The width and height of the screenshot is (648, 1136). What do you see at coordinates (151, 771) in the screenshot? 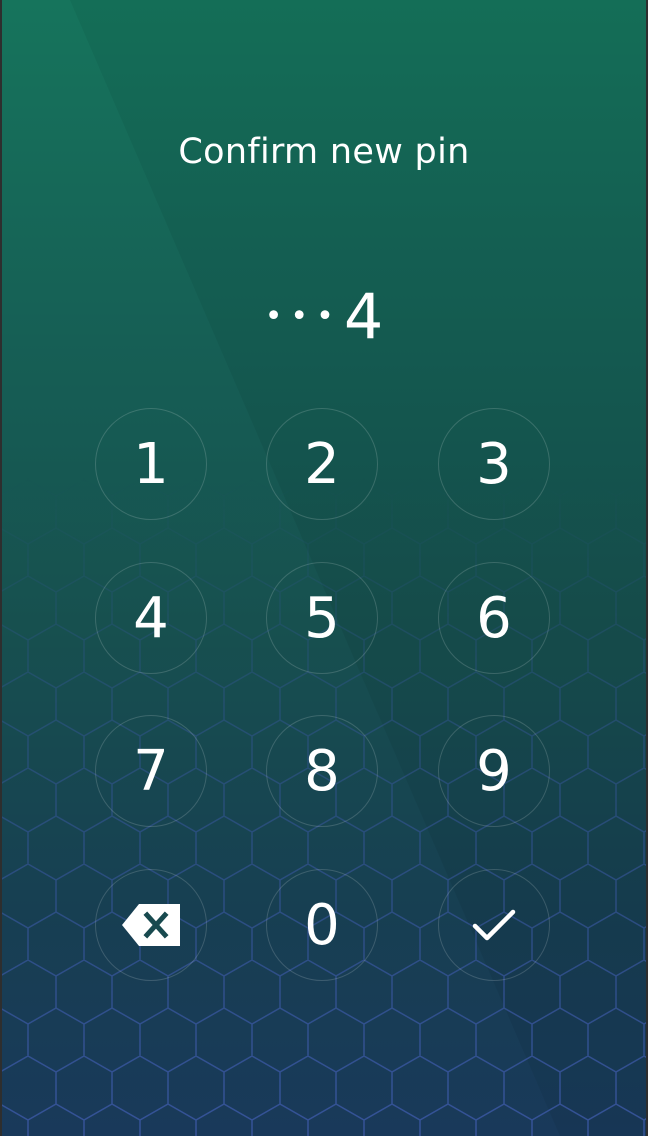
I see `key-7: 7` at bounding box center [151, 771].